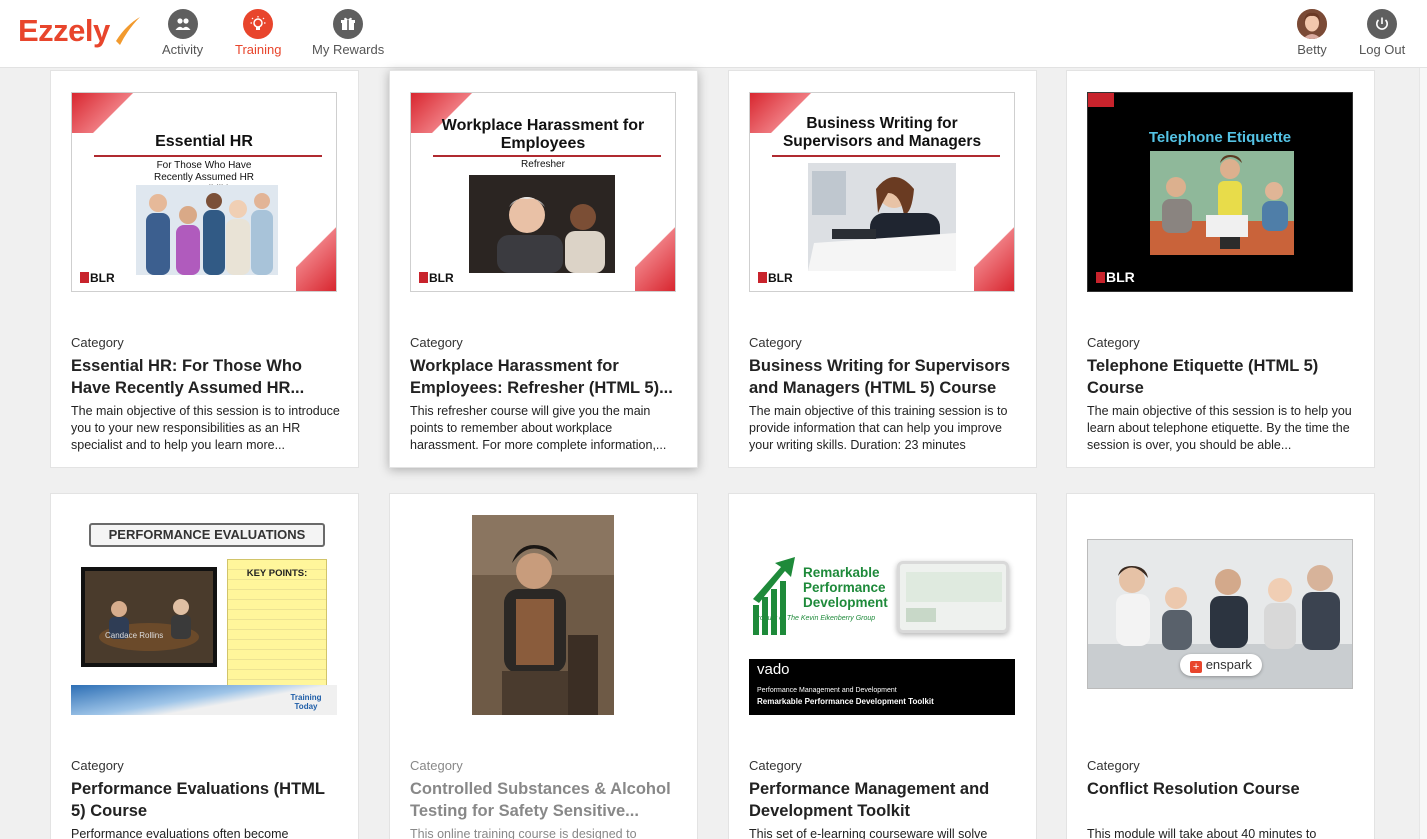 The width and height of the screenshot is (1427, 839). What do you see at coordinates (882, 217) in the screenshot?
I see `writing-photo` at bounding box center [882, 217].